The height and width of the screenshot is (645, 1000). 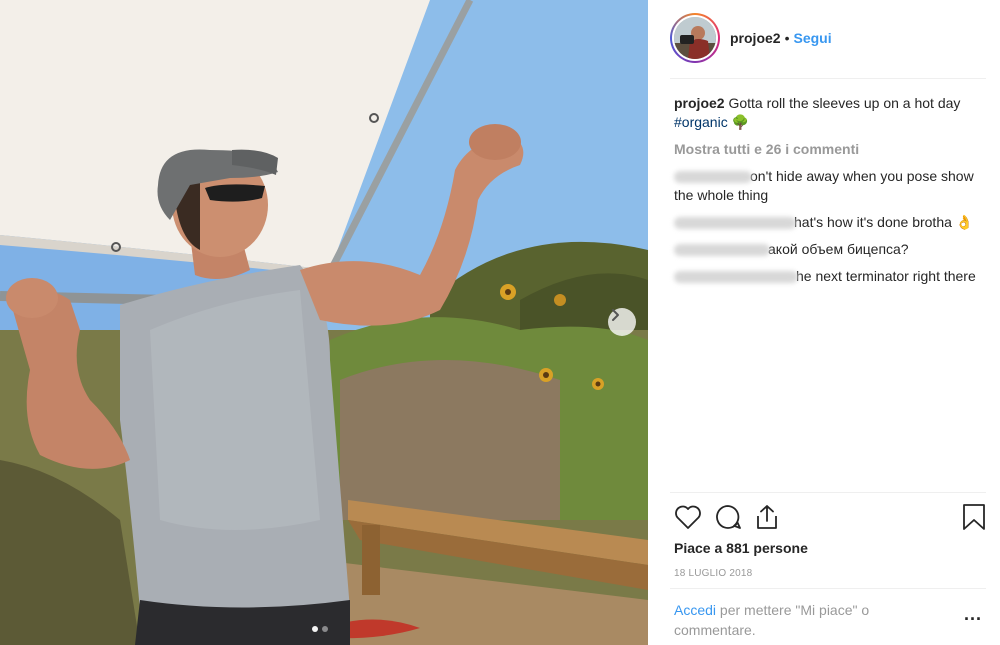 What do you see at coordinates (325, 629) in the screenshot?
I see `carousel-dot` at bounding box center [325, 629].